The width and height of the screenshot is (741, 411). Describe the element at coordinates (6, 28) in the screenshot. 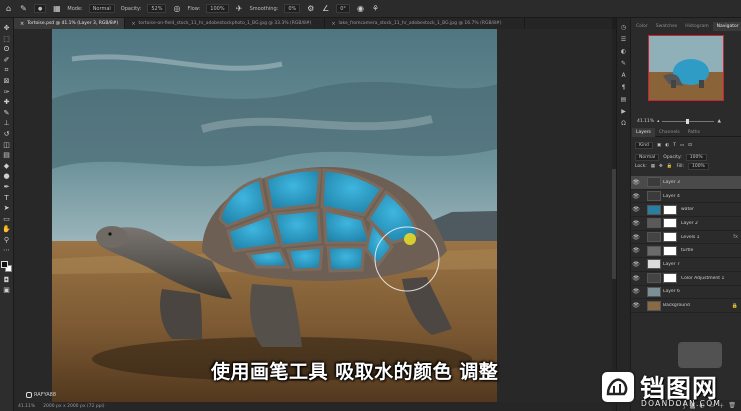

I see `move-tool-icon: ✥` at that location.